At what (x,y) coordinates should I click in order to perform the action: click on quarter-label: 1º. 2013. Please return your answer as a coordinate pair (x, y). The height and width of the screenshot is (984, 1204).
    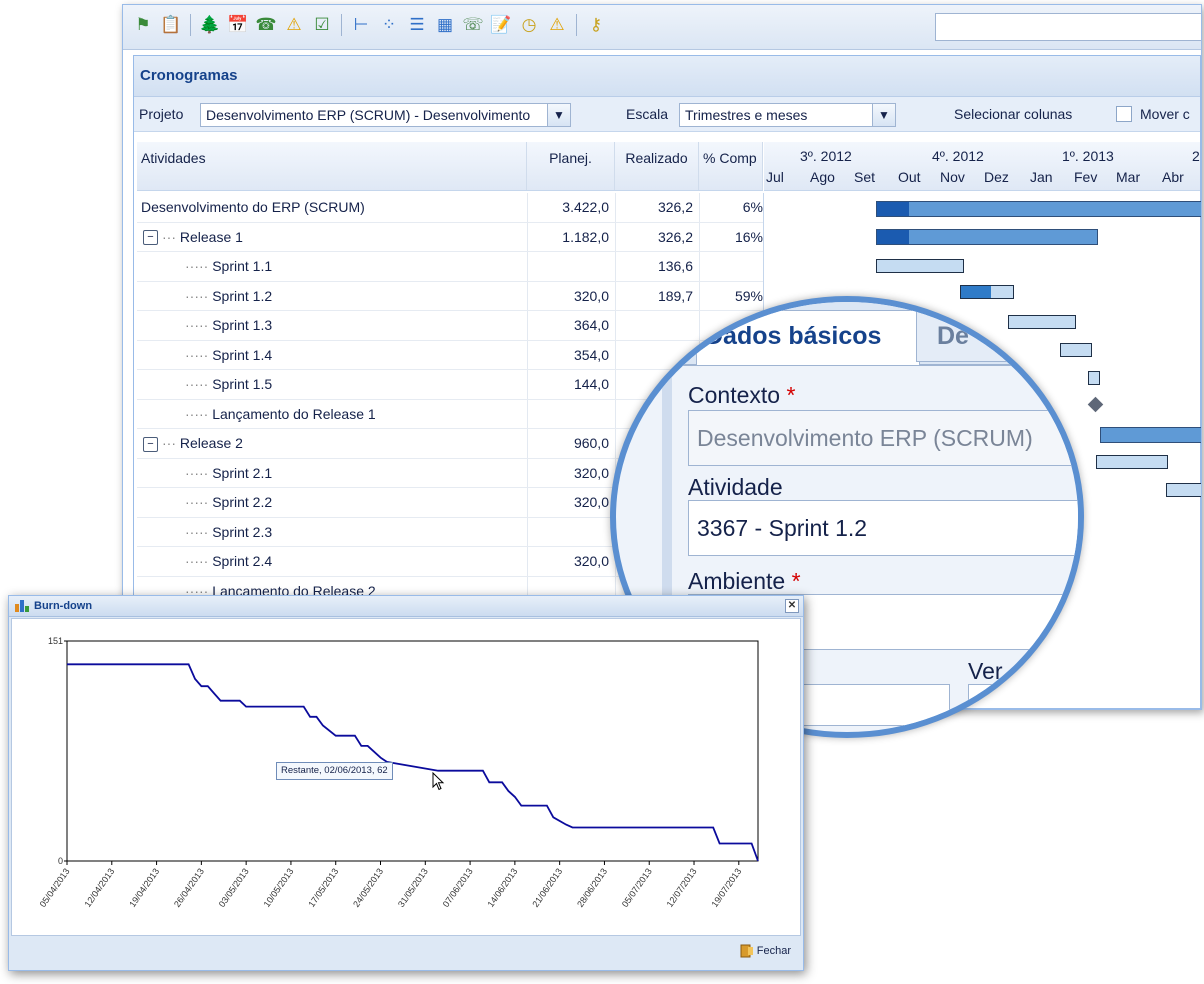
    Looking at the image, I should click on (1088, 156).